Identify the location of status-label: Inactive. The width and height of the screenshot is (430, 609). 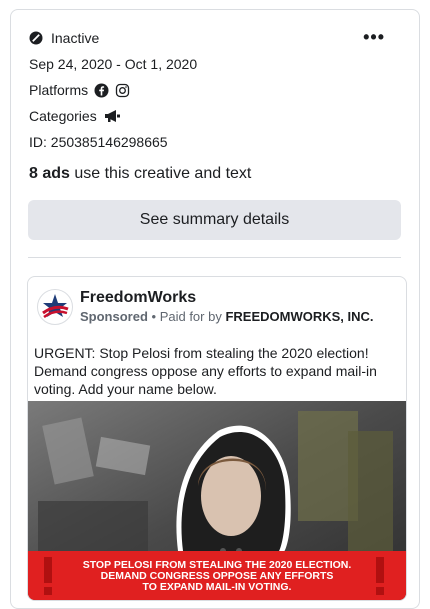
(75, 38).